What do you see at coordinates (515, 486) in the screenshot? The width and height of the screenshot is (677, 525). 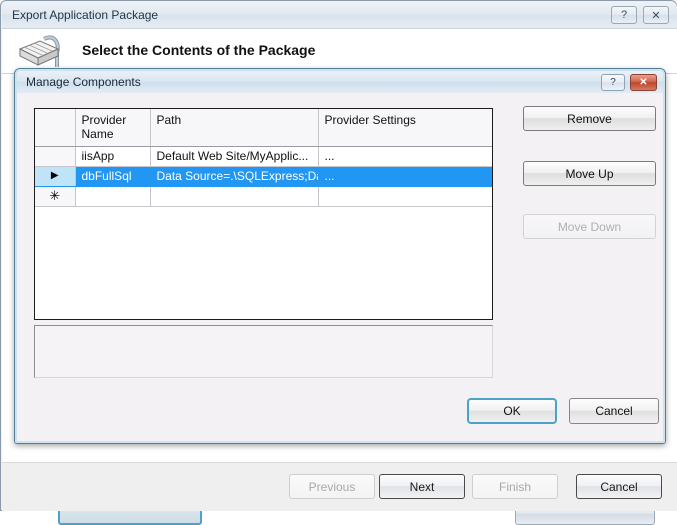 I see `finish-button: Finish` at bounding box center [515, 486].